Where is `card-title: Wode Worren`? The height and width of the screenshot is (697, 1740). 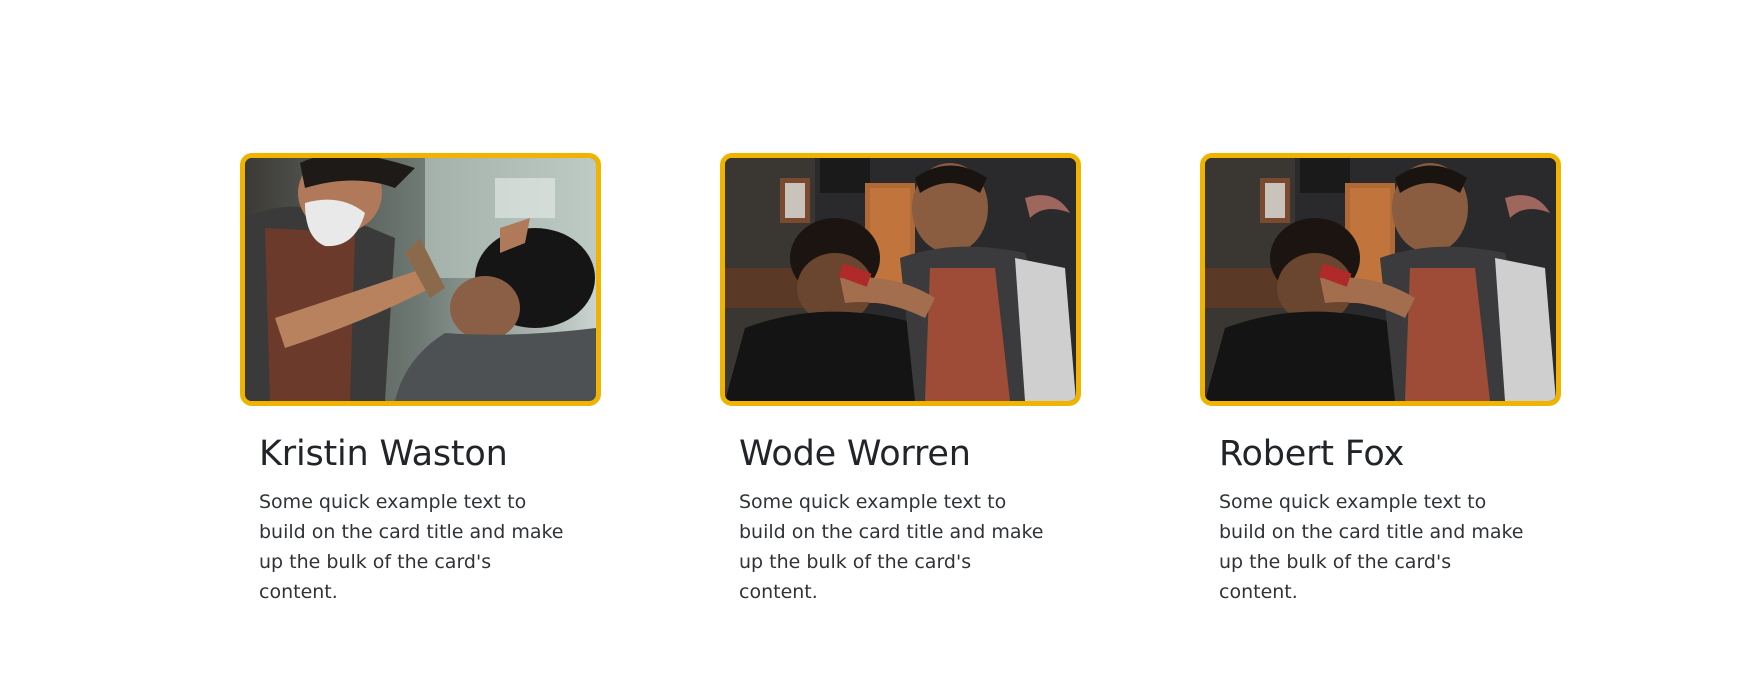 card-title: Wode Worren is located at coordinates (855, 454).